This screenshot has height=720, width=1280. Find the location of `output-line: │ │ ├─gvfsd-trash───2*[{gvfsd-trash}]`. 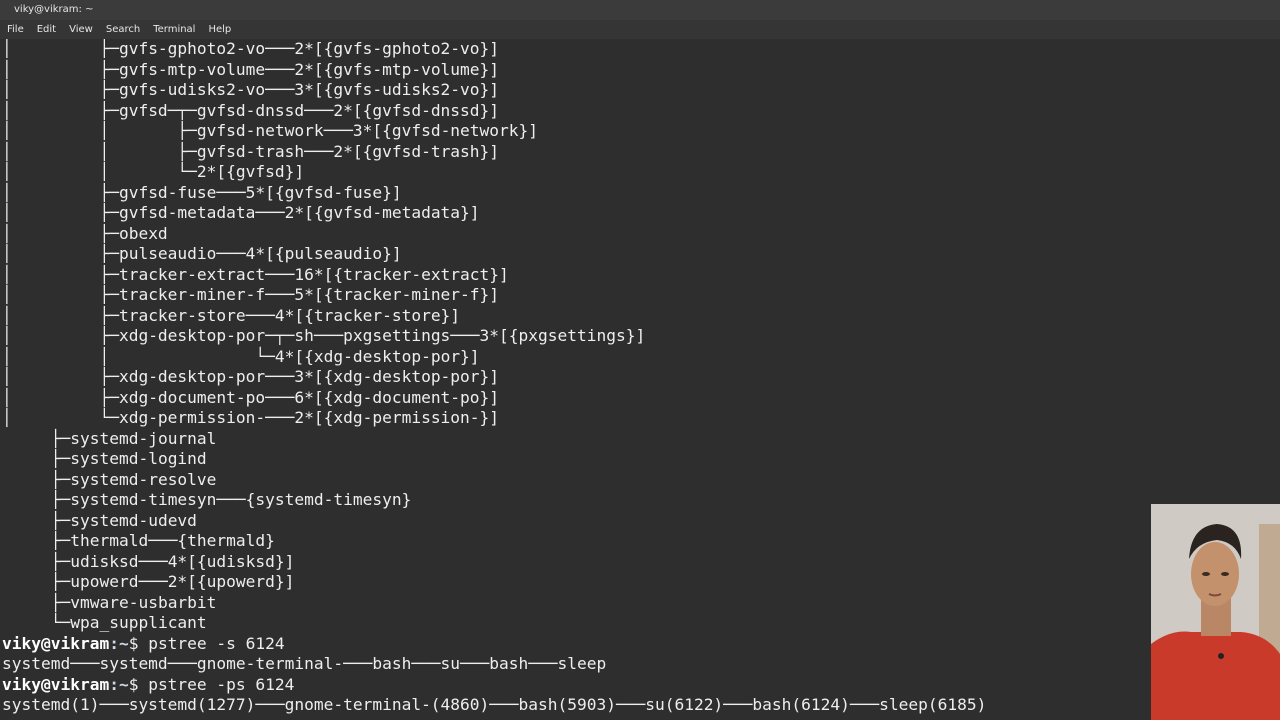

output-line: │ │ ├─gvfsd-trash───2*[{gvfsd-trash}] is located at coordinates (250, 152).